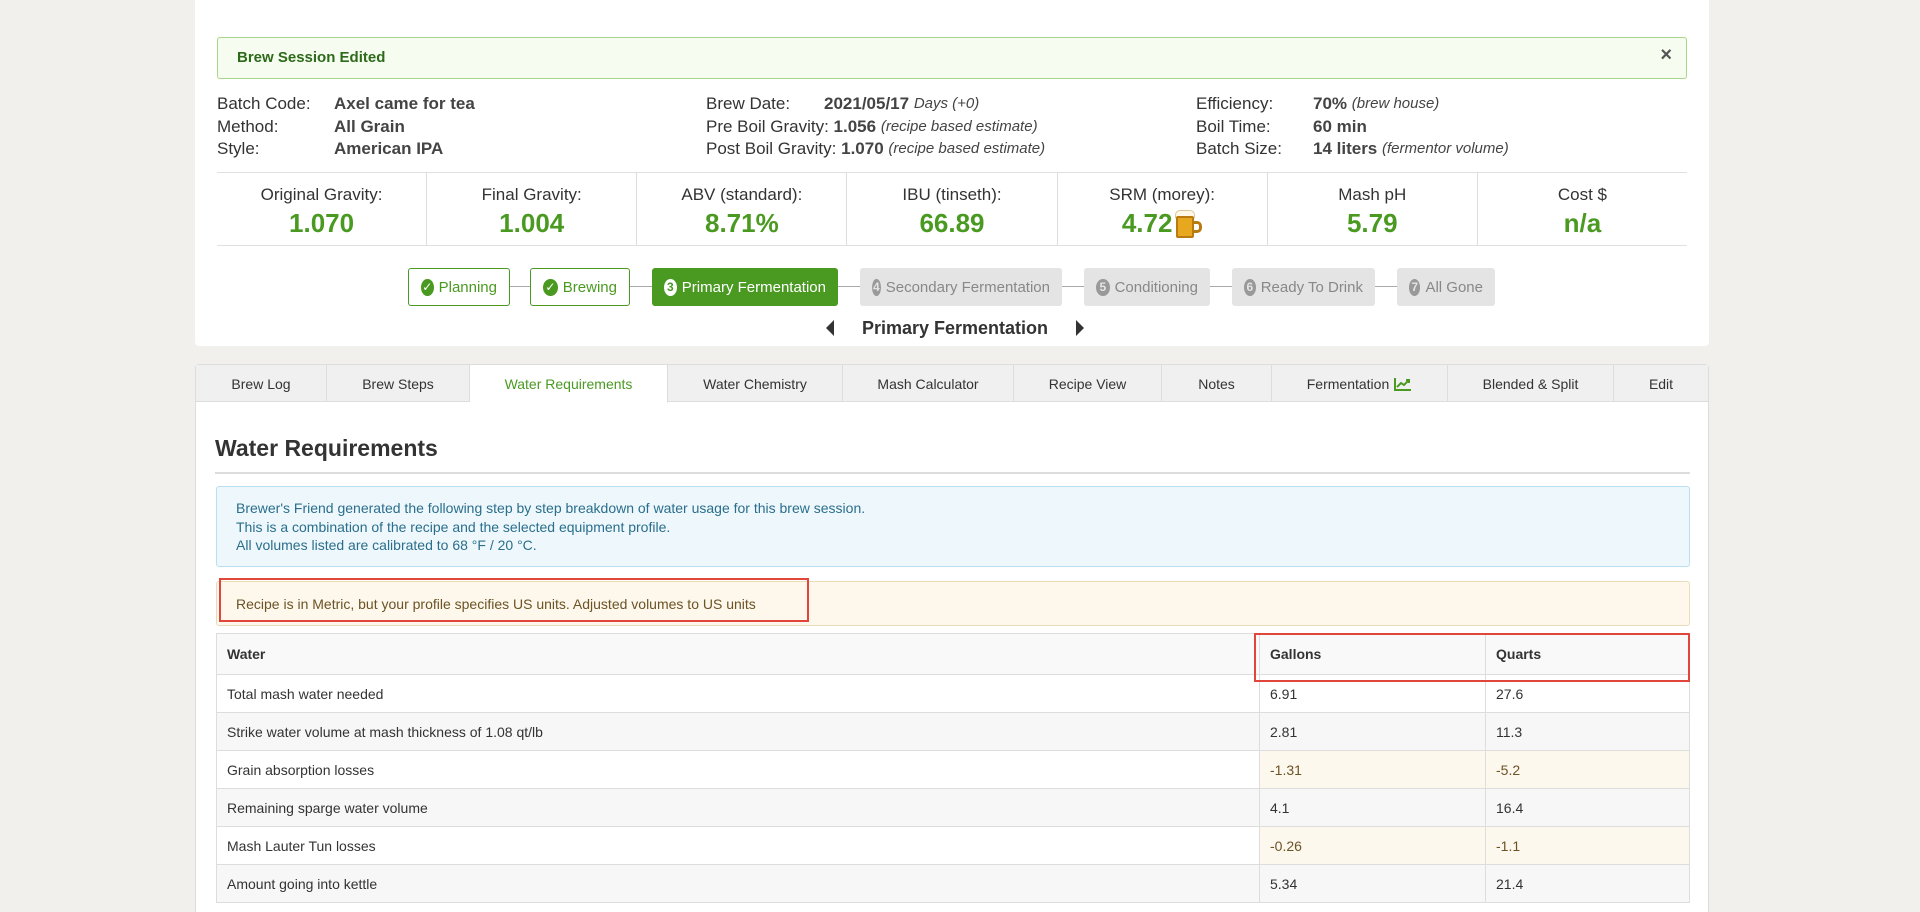 Image resolution: width=1920 pixels, height=912 pixels. Describe the element at coordinates (1661, 383) in the screenshot. I see `tab-edit: Edit` at that location.